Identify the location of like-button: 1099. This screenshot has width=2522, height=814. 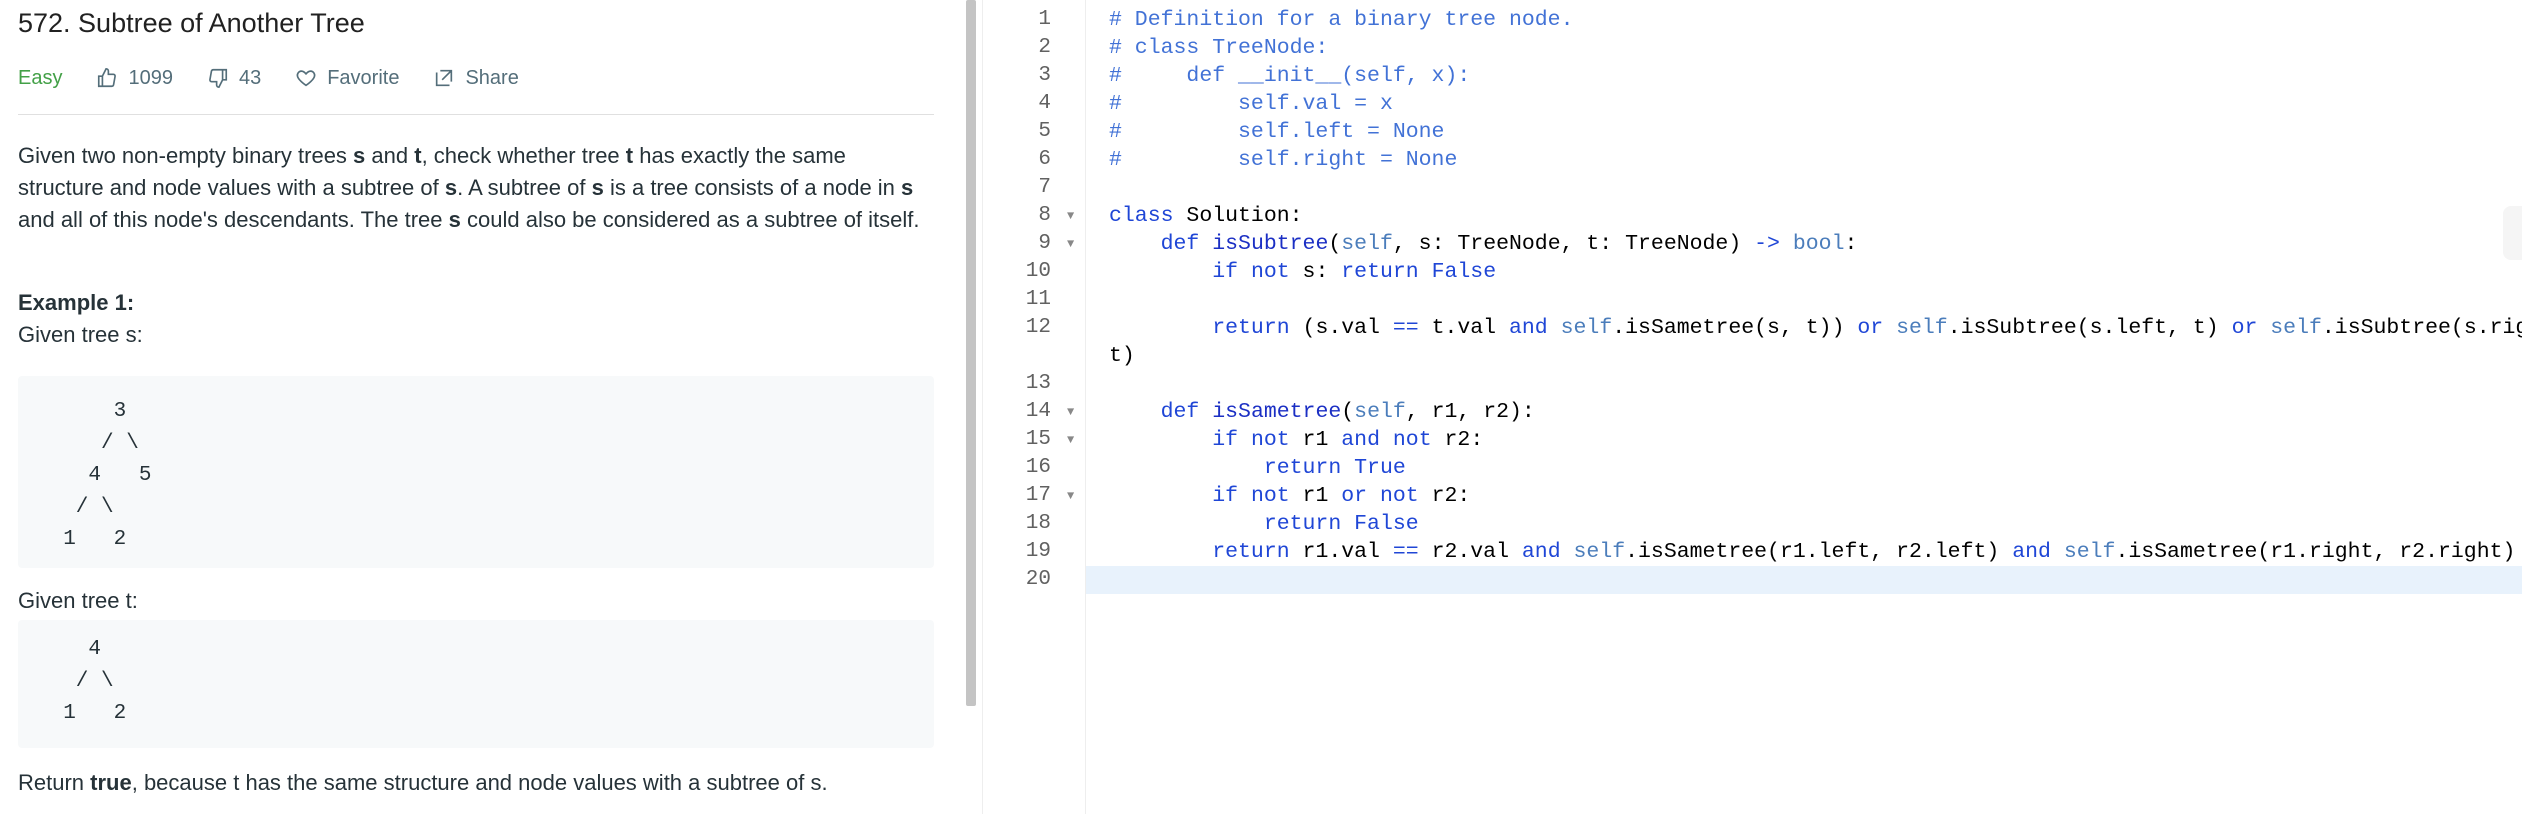
(134, 78).